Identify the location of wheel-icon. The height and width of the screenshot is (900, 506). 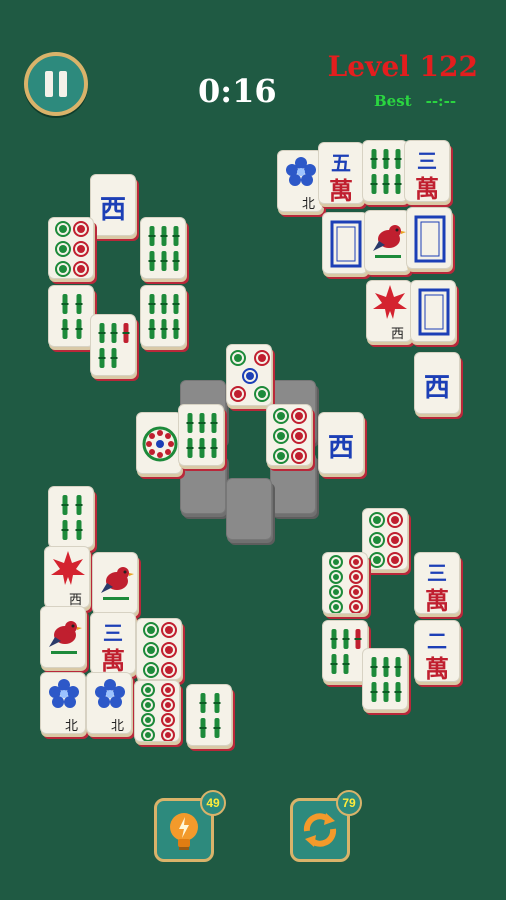
(159, 443).